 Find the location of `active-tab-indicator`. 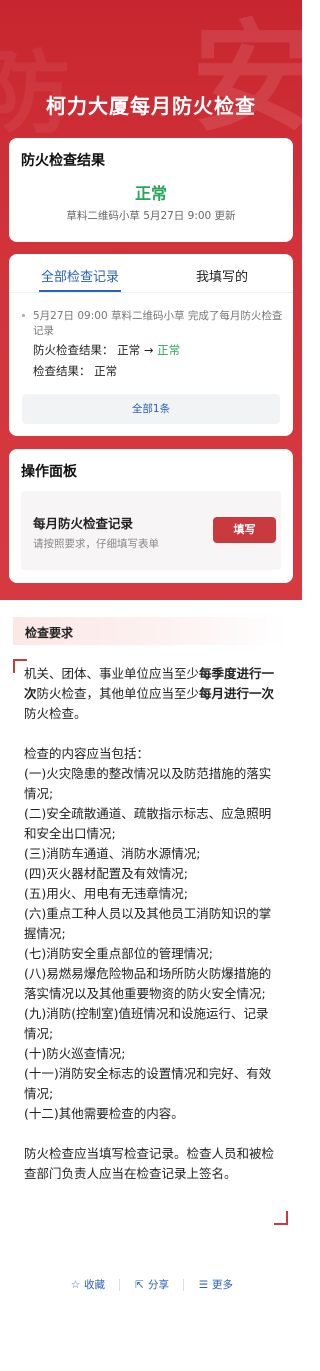

active-tab-indicator is located at coordinates (80, 291).